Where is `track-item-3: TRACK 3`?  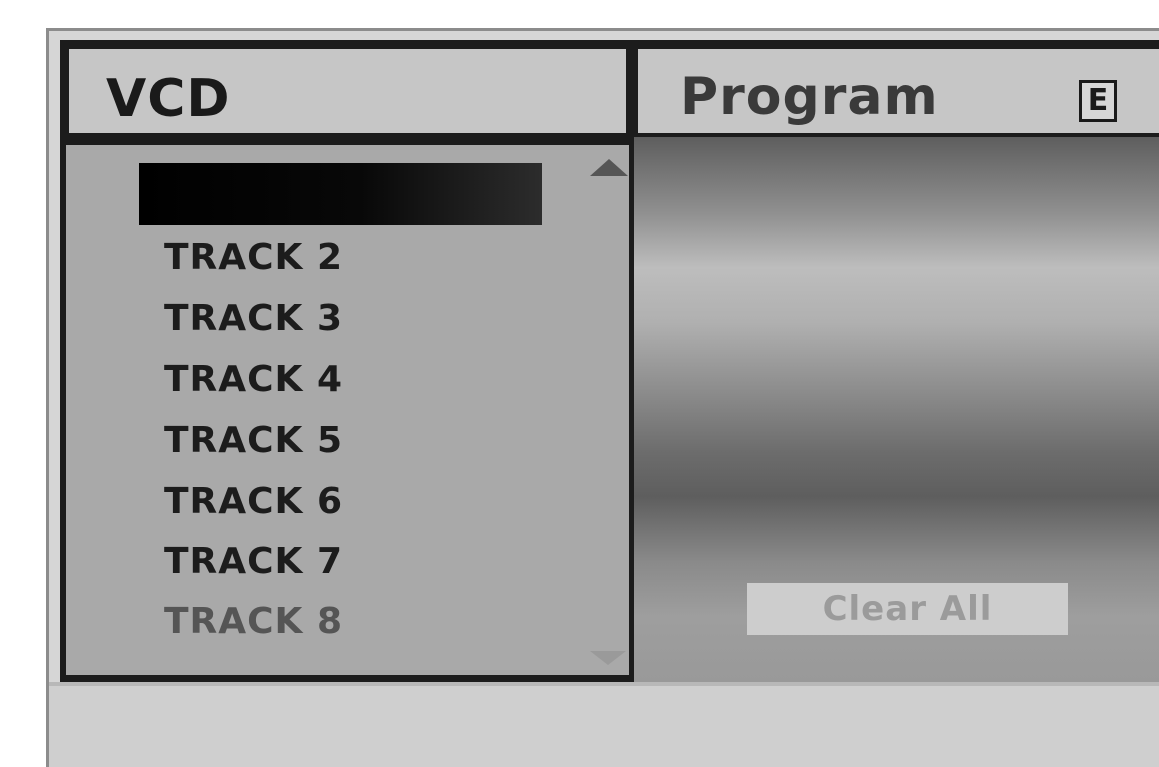
track-item-3: TRACK 3 is located at coordinates (253, 319).